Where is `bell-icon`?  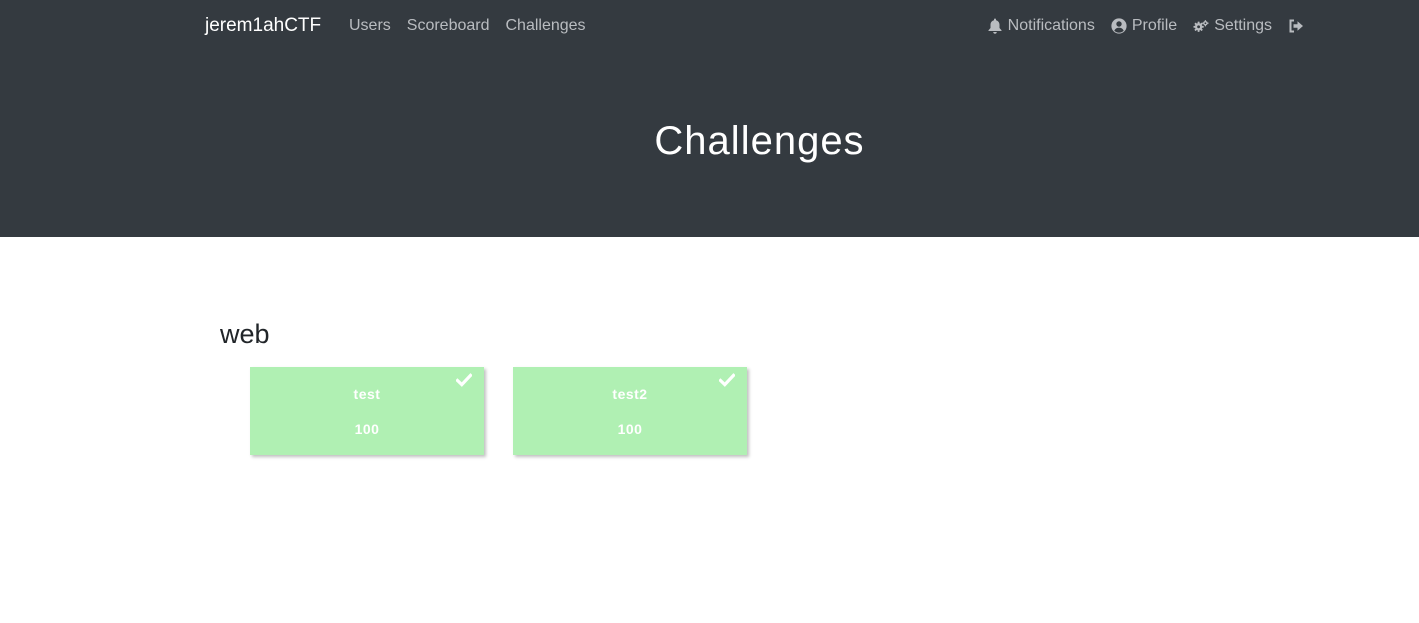 bell-icon is located at coordinates (995, 26).